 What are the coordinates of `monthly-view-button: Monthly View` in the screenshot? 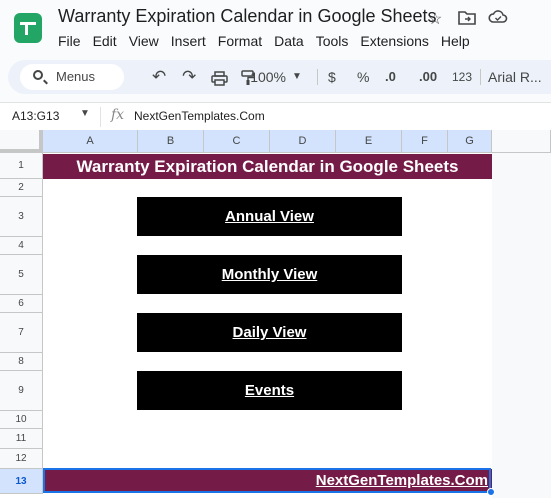 It's located at (269, 274).